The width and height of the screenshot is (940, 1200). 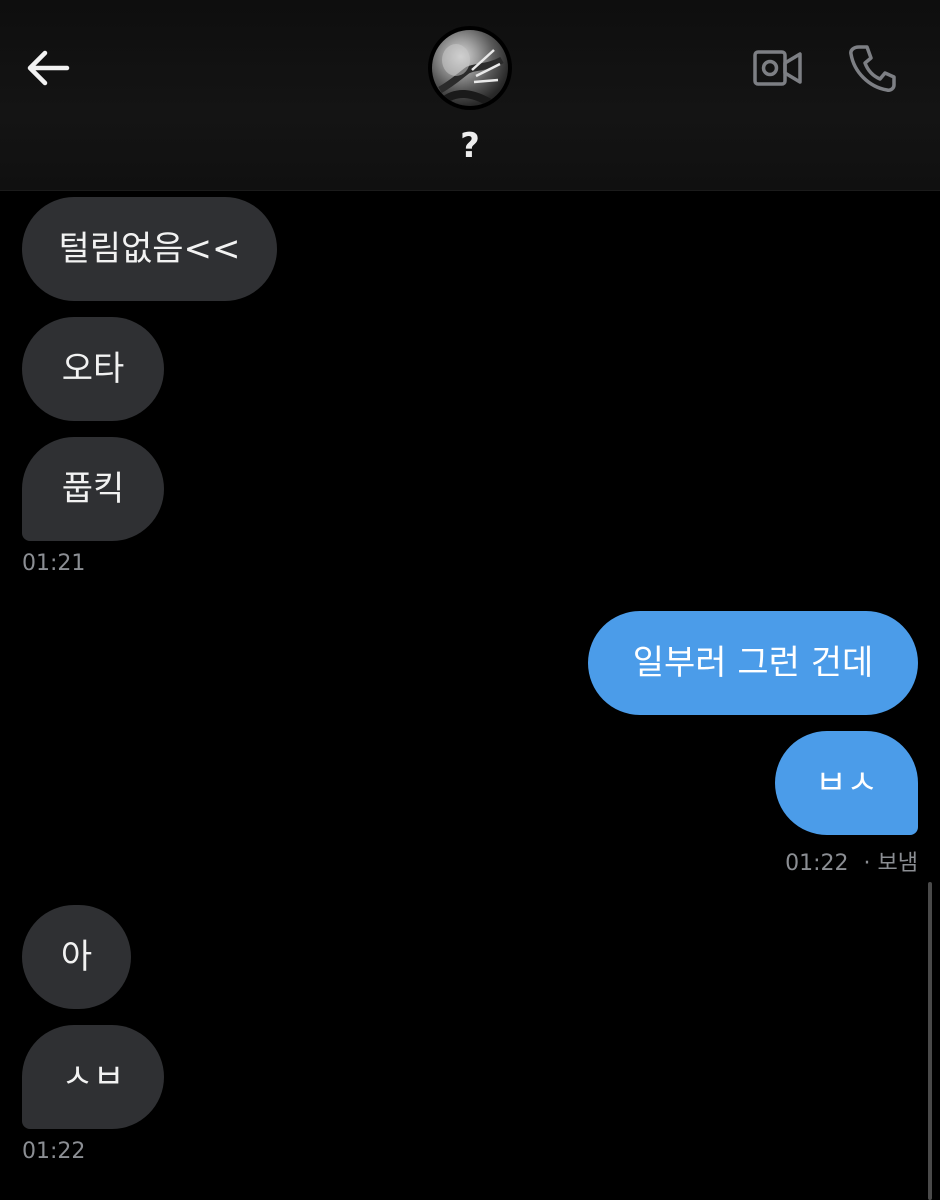 What do you see at coordinates (54, 1151) in the screenshot?
I see `message-timestamp: 01:22` at bounding box center [54, 1151].